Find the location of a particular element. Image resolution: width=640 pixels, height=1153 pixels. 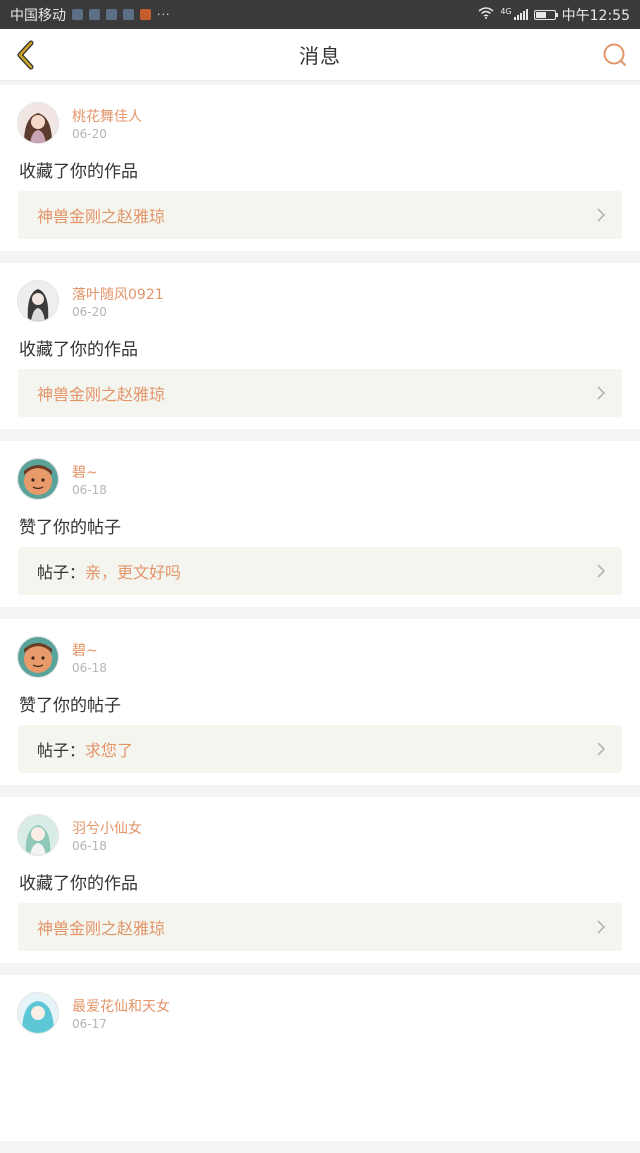

wifi-icon is located at coordinates (486, 14).